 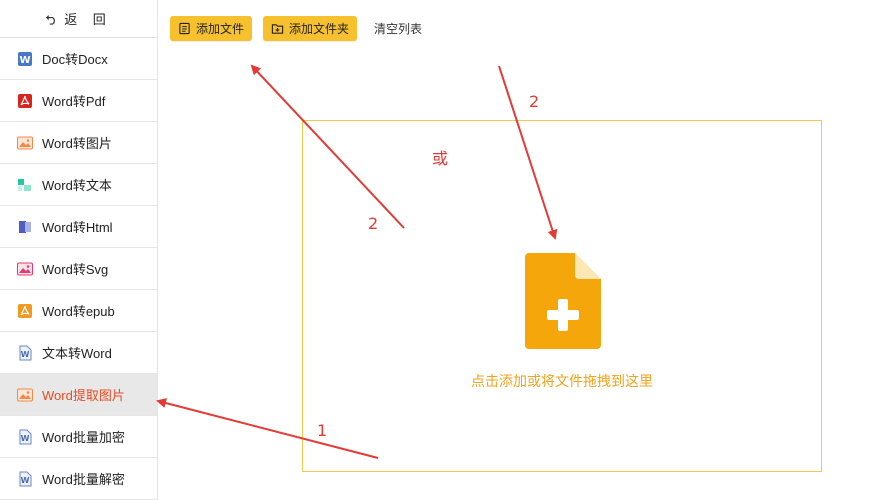 What do you see at coordinates (184, 28) in the screenshot?
I see `file-list-icon` at bounding box center [184, 28].